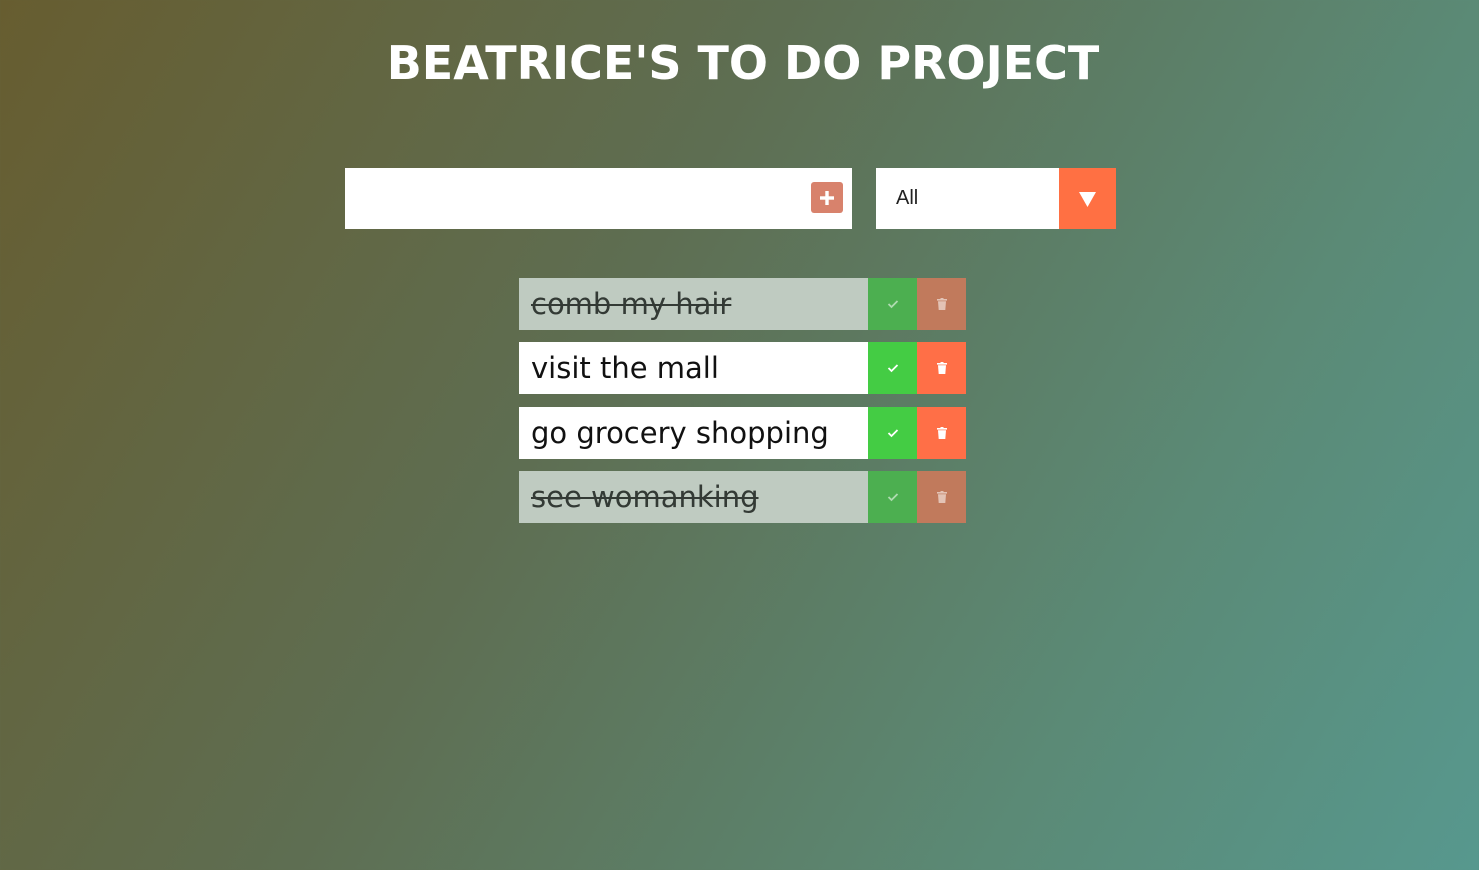 This screenshot has height=870, width=1479. Describe the element at coordinates (693, 368) in the screenshot. I see `todo-text: visit the mall` at that location.